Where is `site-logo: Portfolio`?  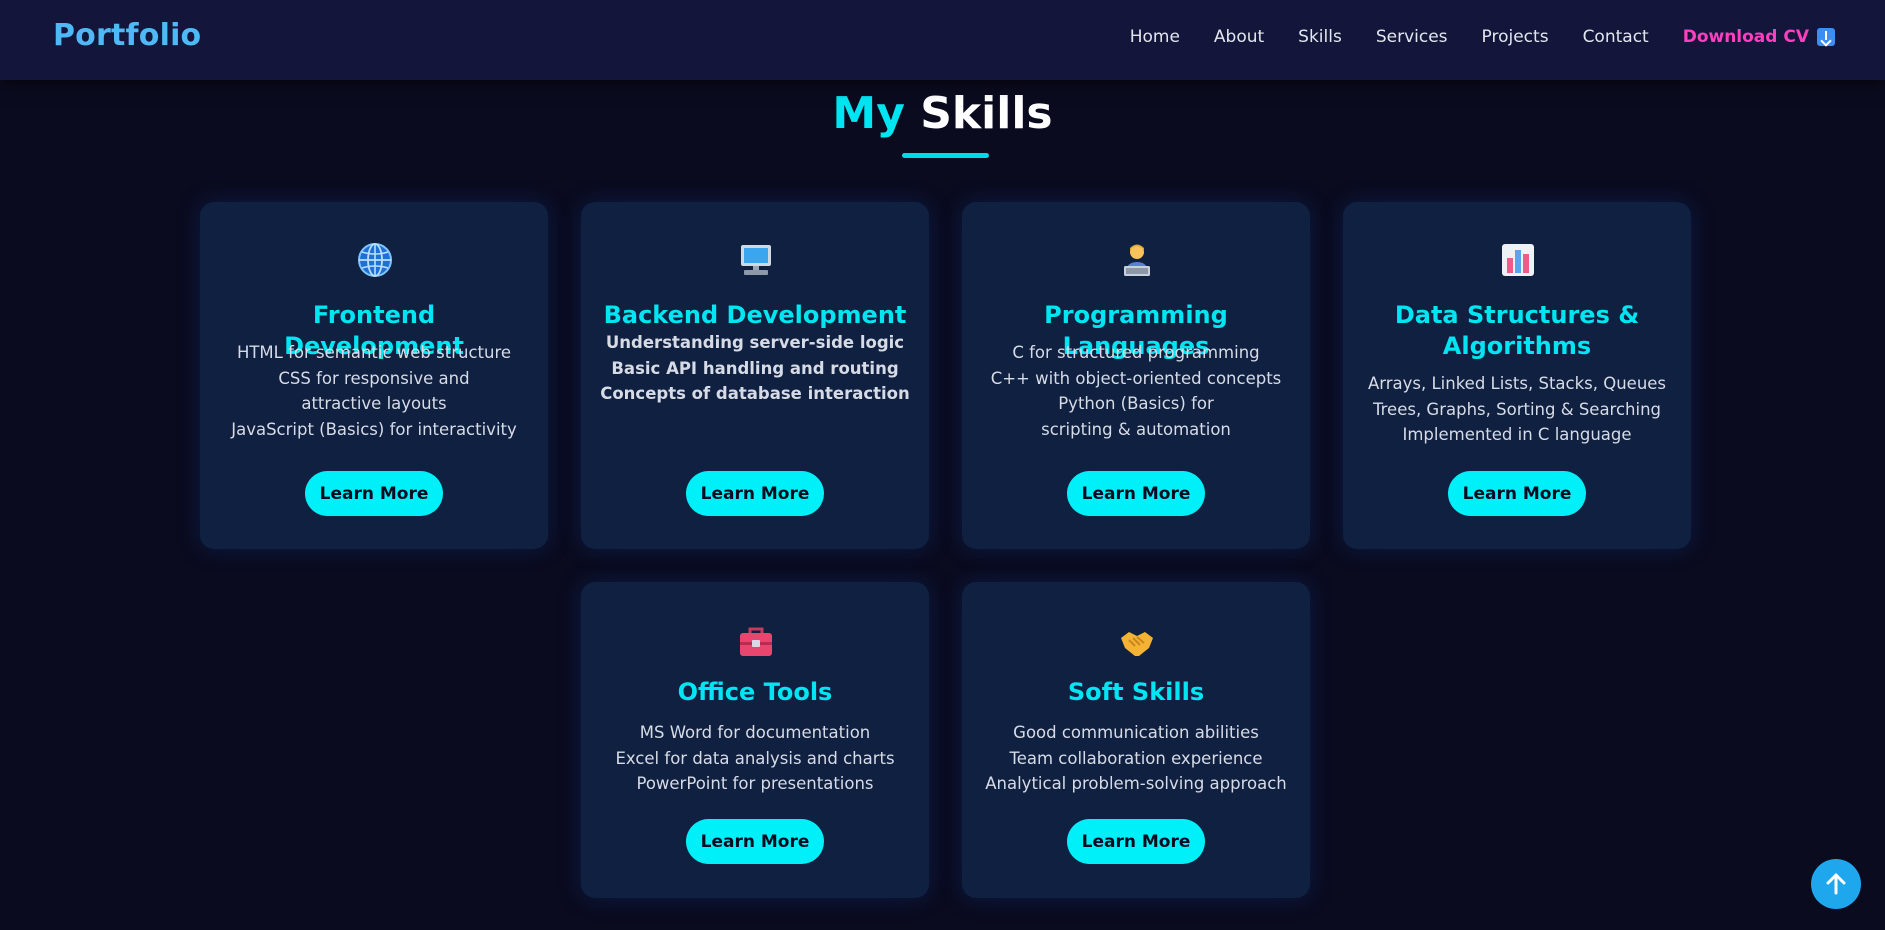
site-logo: Portfolio is located at coordinates (127, 35).